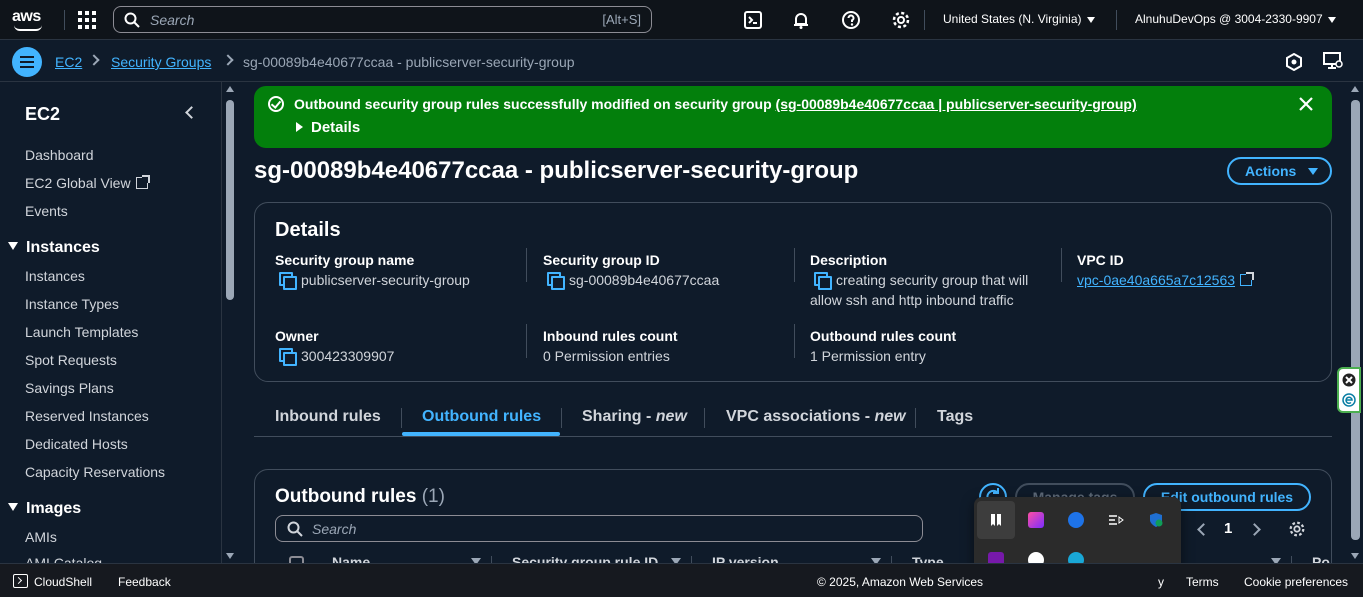 The image size is (1363, 597). What do you see at coordinates (634, 417) in the screenshot?
I see `tab-sharing: Sharing - new` at bounding box center [634, 417].